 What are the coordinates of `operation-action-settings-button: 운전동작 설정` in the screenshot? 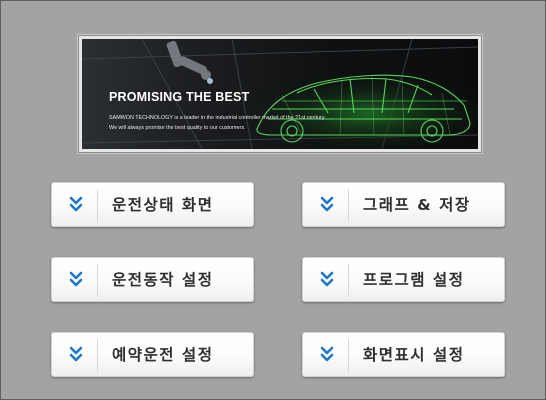 It's located at (152, 279).